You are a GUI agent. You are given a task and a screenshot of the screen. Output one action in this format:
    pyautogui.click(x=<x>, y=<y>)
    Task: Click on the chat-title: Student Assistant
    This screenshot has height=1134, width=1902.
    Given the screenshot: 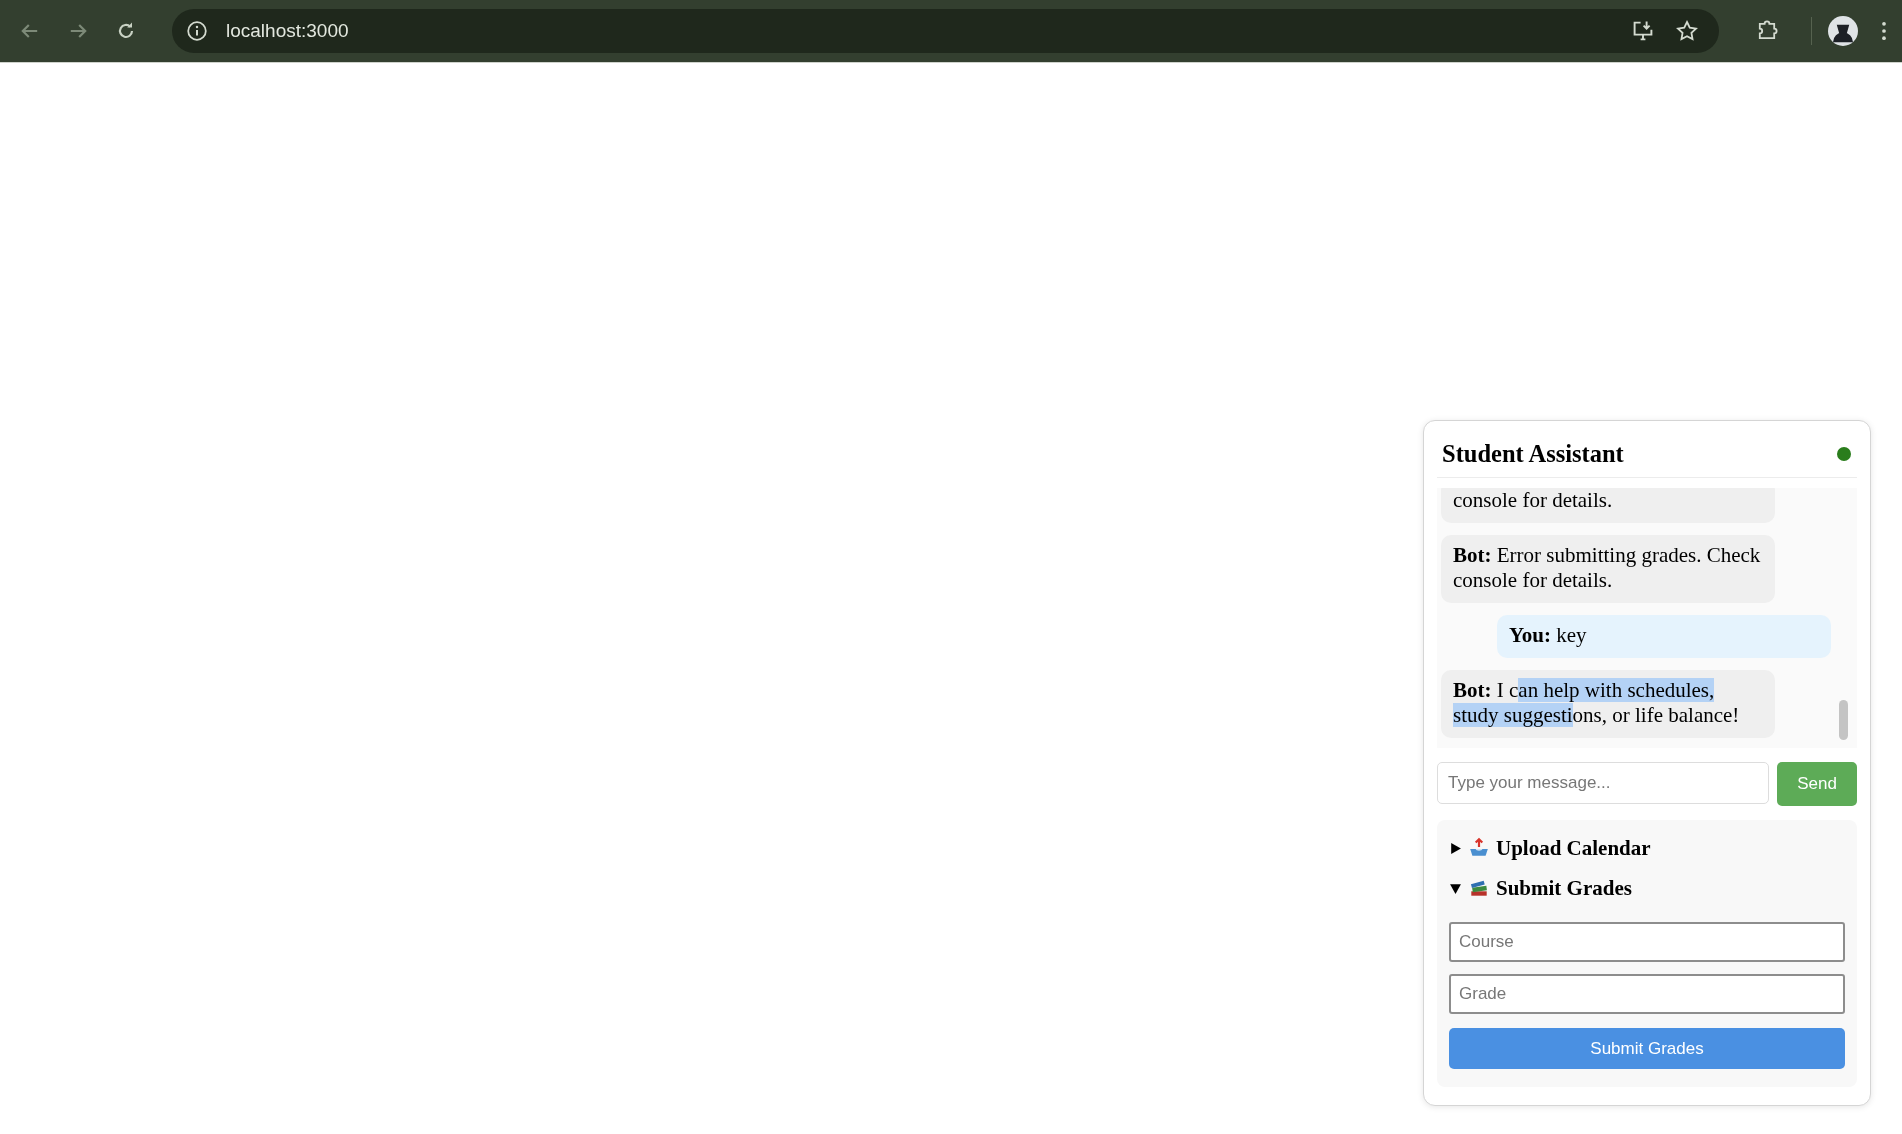 What is the action you would take?
    pyautogui.click(x=1533, y=453)
    